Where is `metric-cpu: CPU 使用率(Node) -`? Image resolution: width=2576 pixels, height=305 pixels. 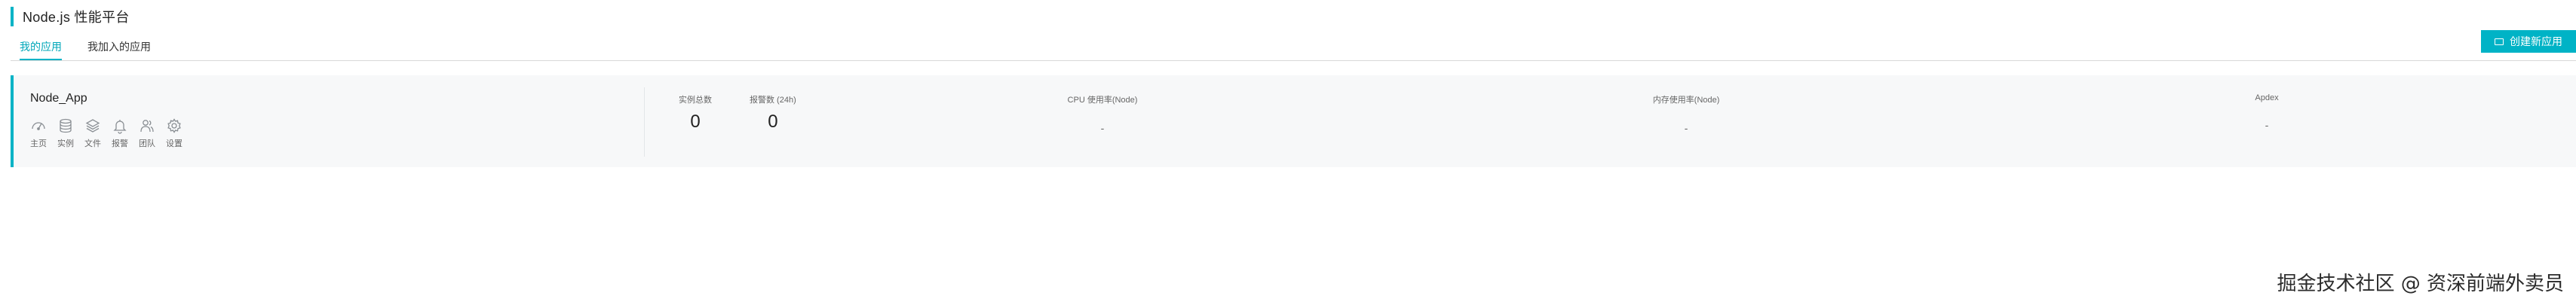
metric-cpu: CPU 使用率(Node) - is located at coordinates (1103, 113).